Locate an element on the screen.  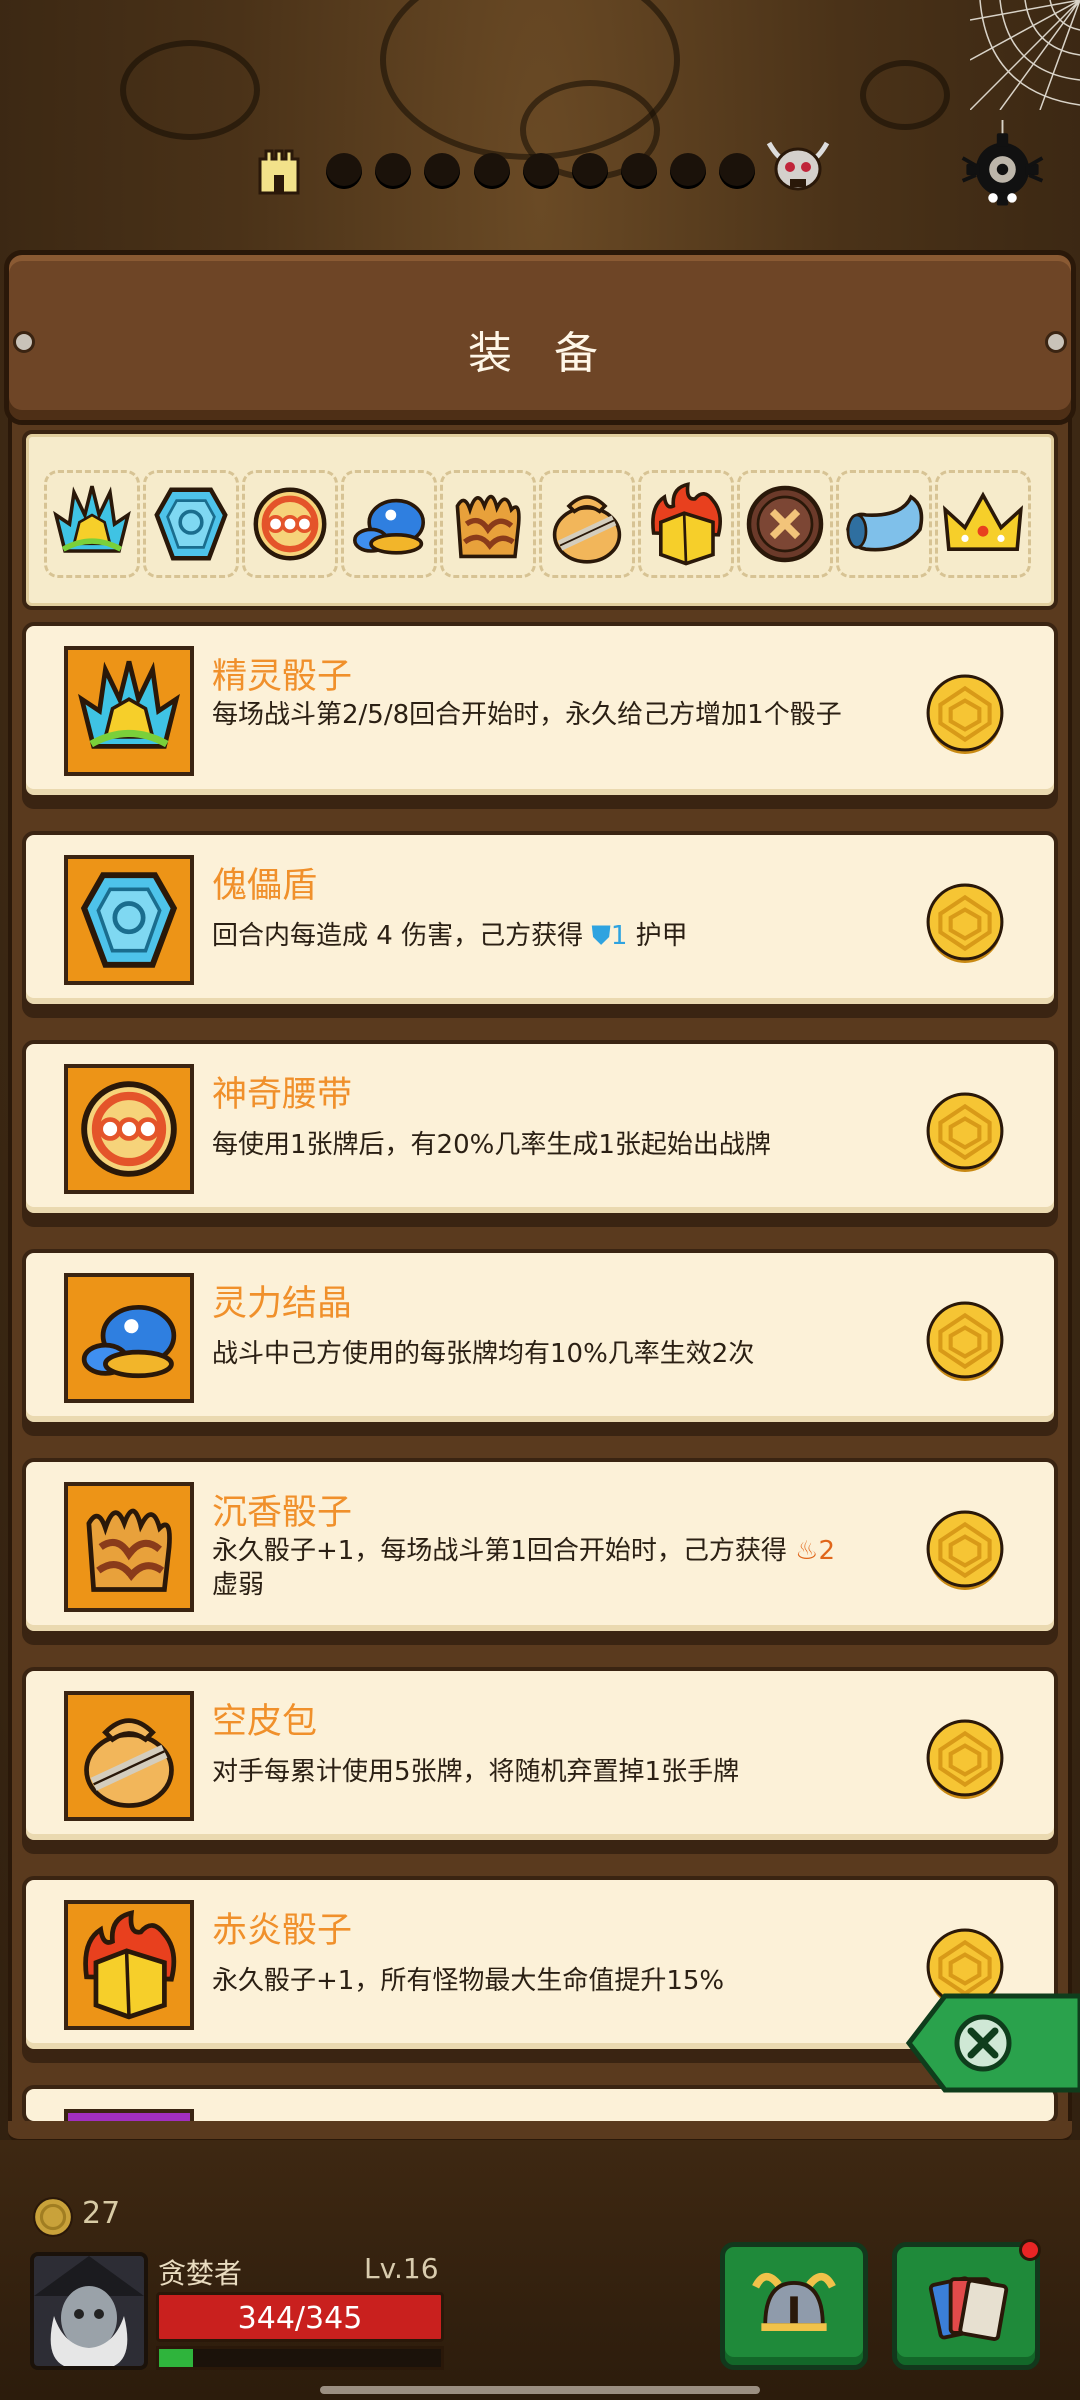
equipment-card: 精灵骰子 每场战斗第2/5/8回合开始时，永久给己方增加1个骰子 is located at coordinates (540, 710).